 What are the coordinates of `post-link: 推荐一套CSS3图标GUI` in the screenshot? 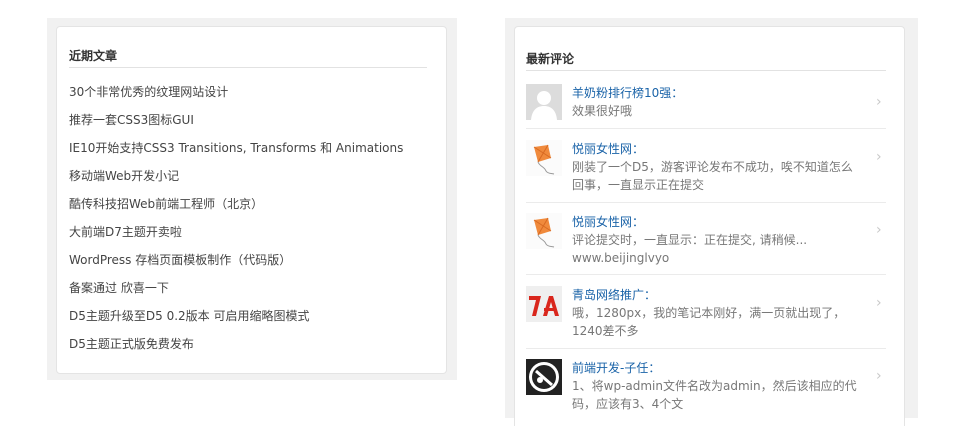 It's located at (236, 125).